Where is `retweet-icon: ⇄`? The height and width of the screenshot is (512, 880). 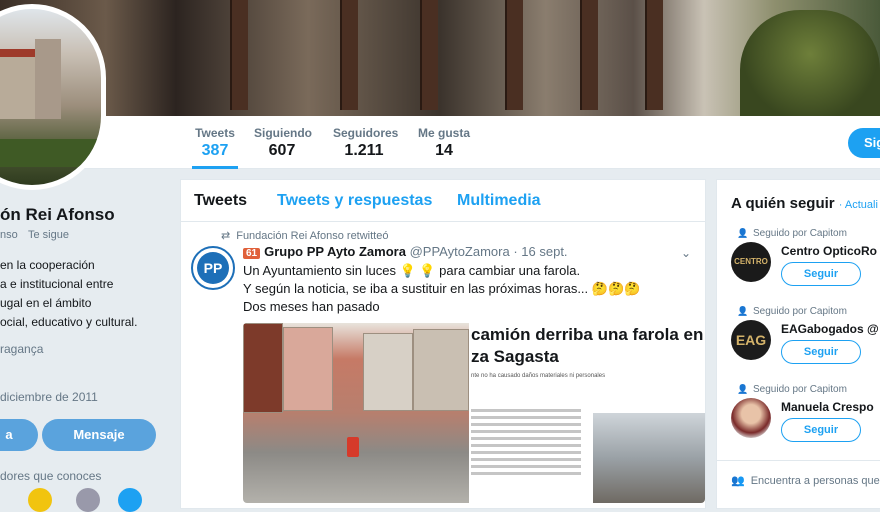
retweet-icon: ⇄ is located at coordinates (226, 236).